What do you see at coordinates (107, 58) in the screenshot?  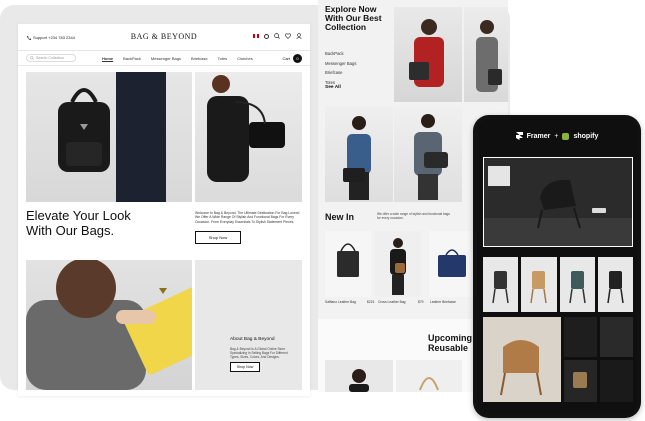 I see `nav-item-home: Home` at bounding box center [107, 58].